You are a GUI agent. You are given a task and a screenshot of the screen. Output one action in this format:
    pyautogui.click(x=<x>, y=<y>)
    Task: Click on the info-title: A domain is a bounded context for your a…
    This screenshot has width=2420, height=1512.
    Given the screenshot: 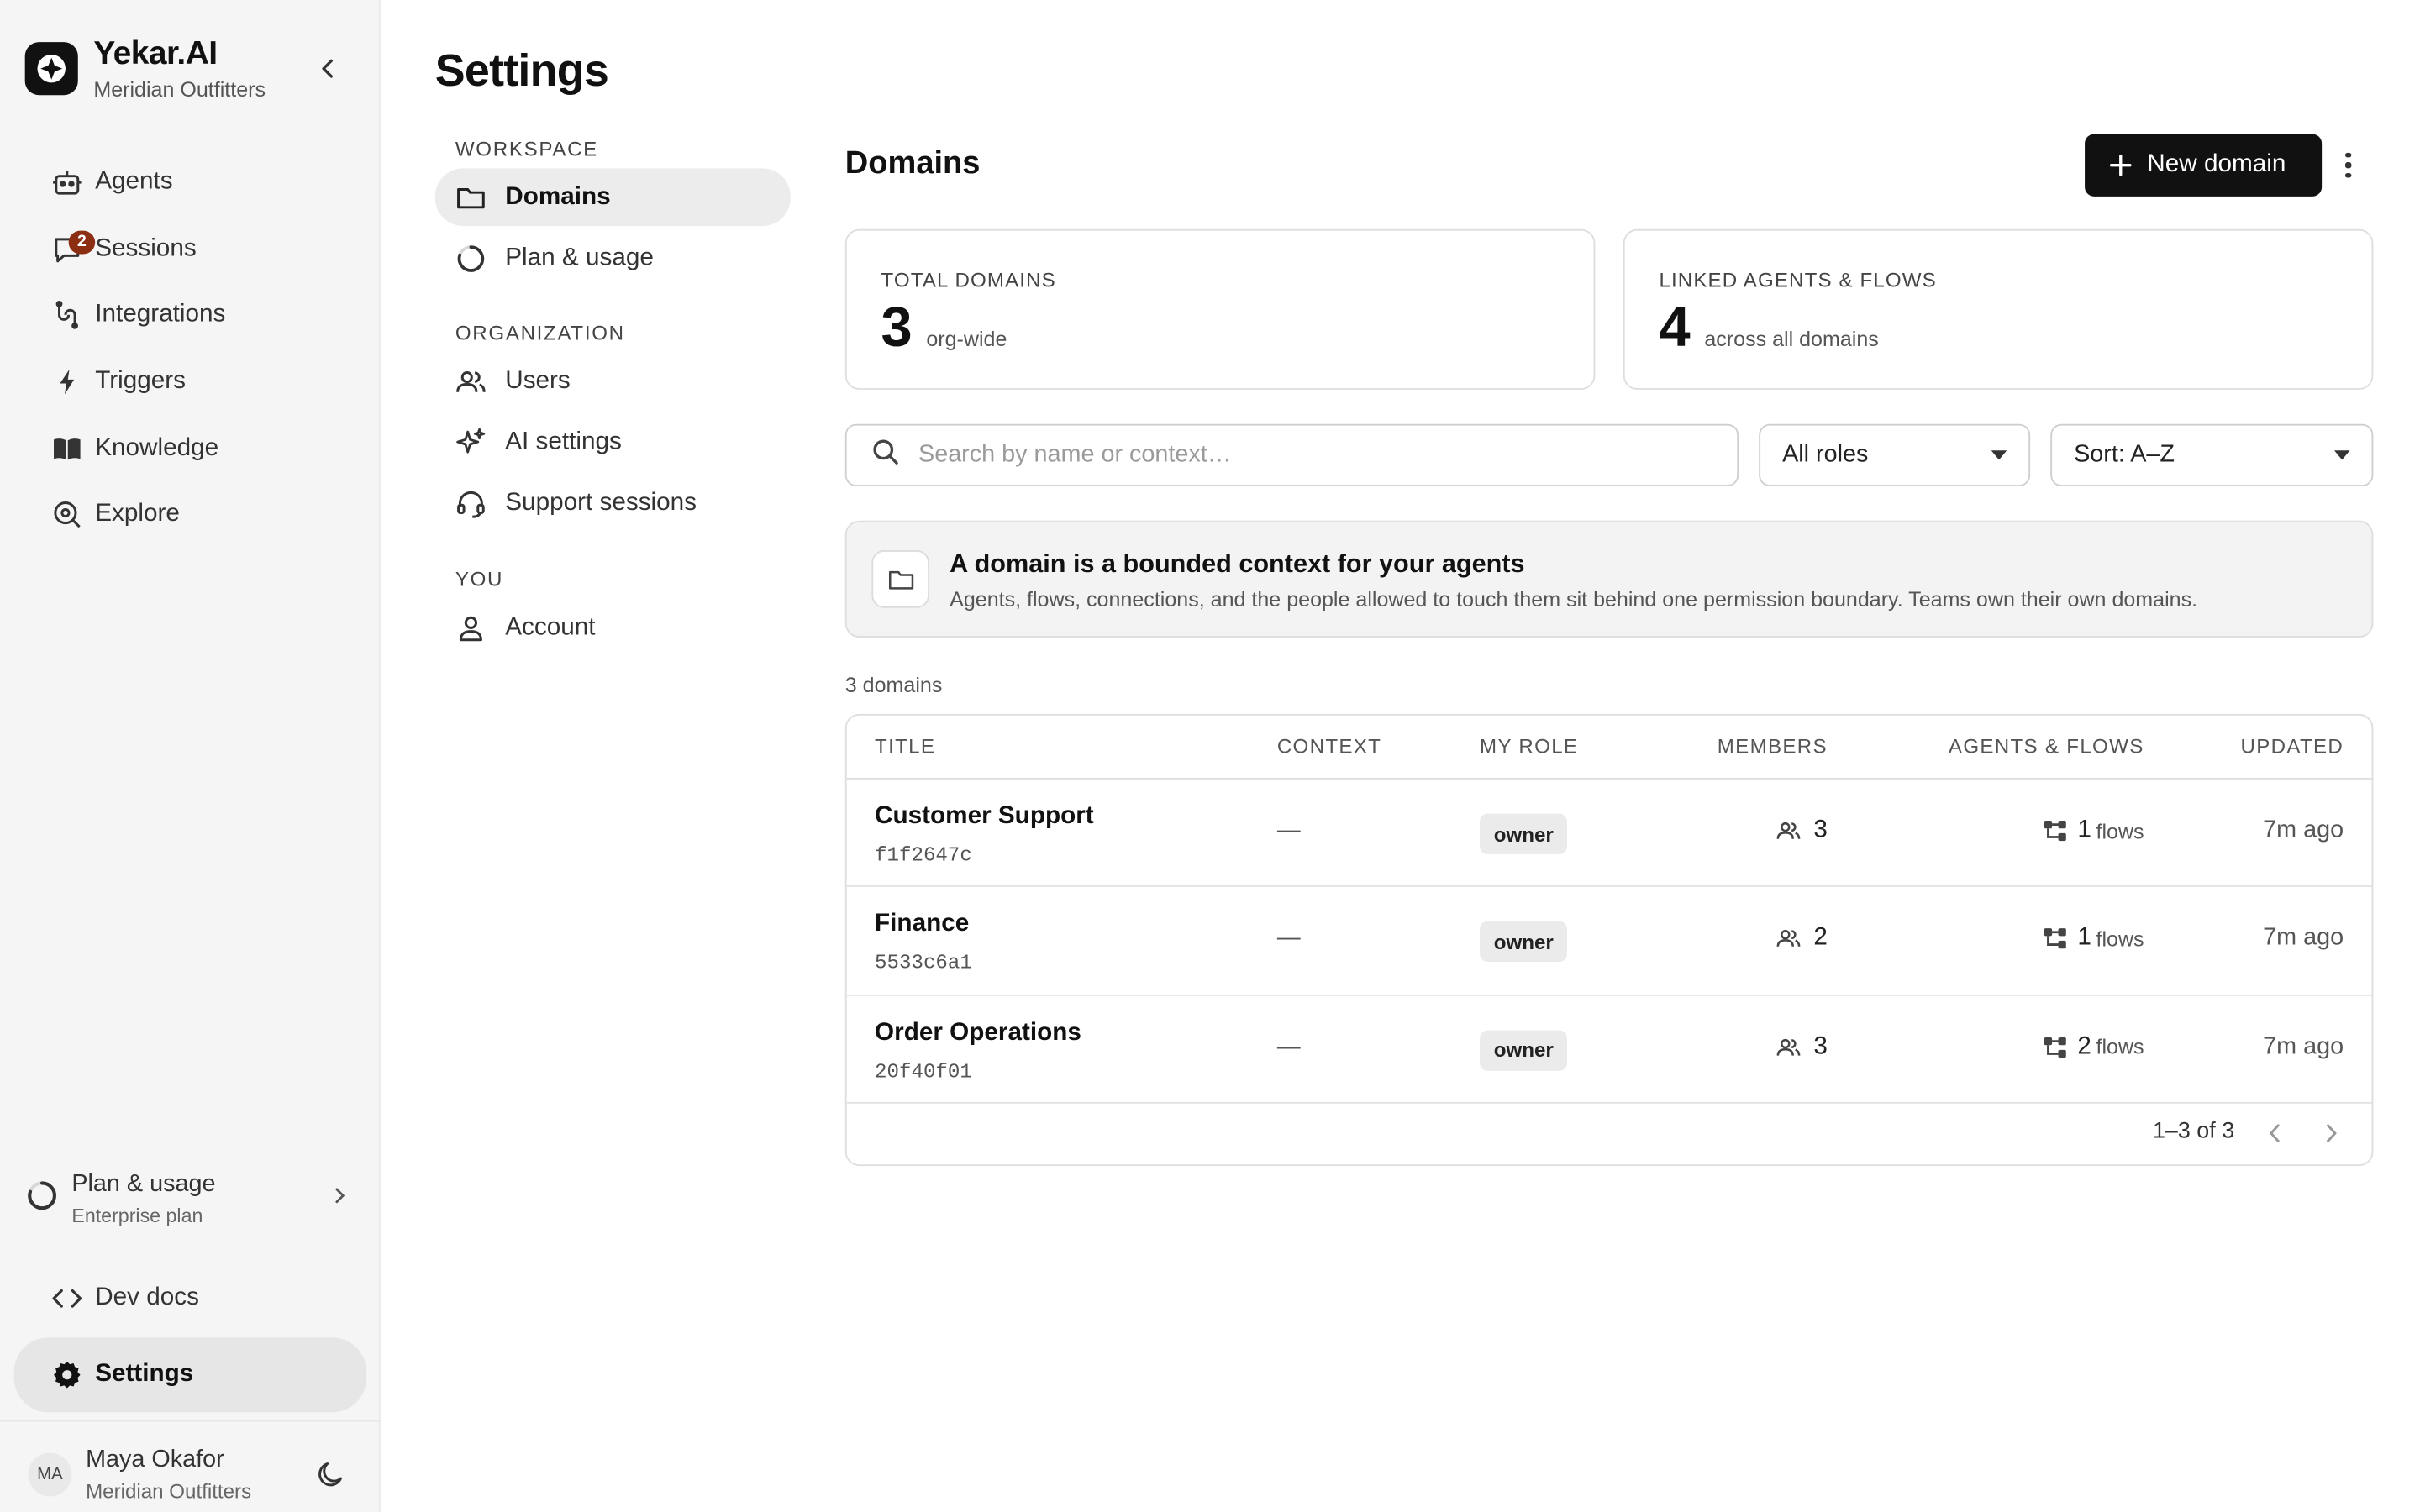 What is the action you would take?
    pyautogui.click(x=1237, y=564)
    